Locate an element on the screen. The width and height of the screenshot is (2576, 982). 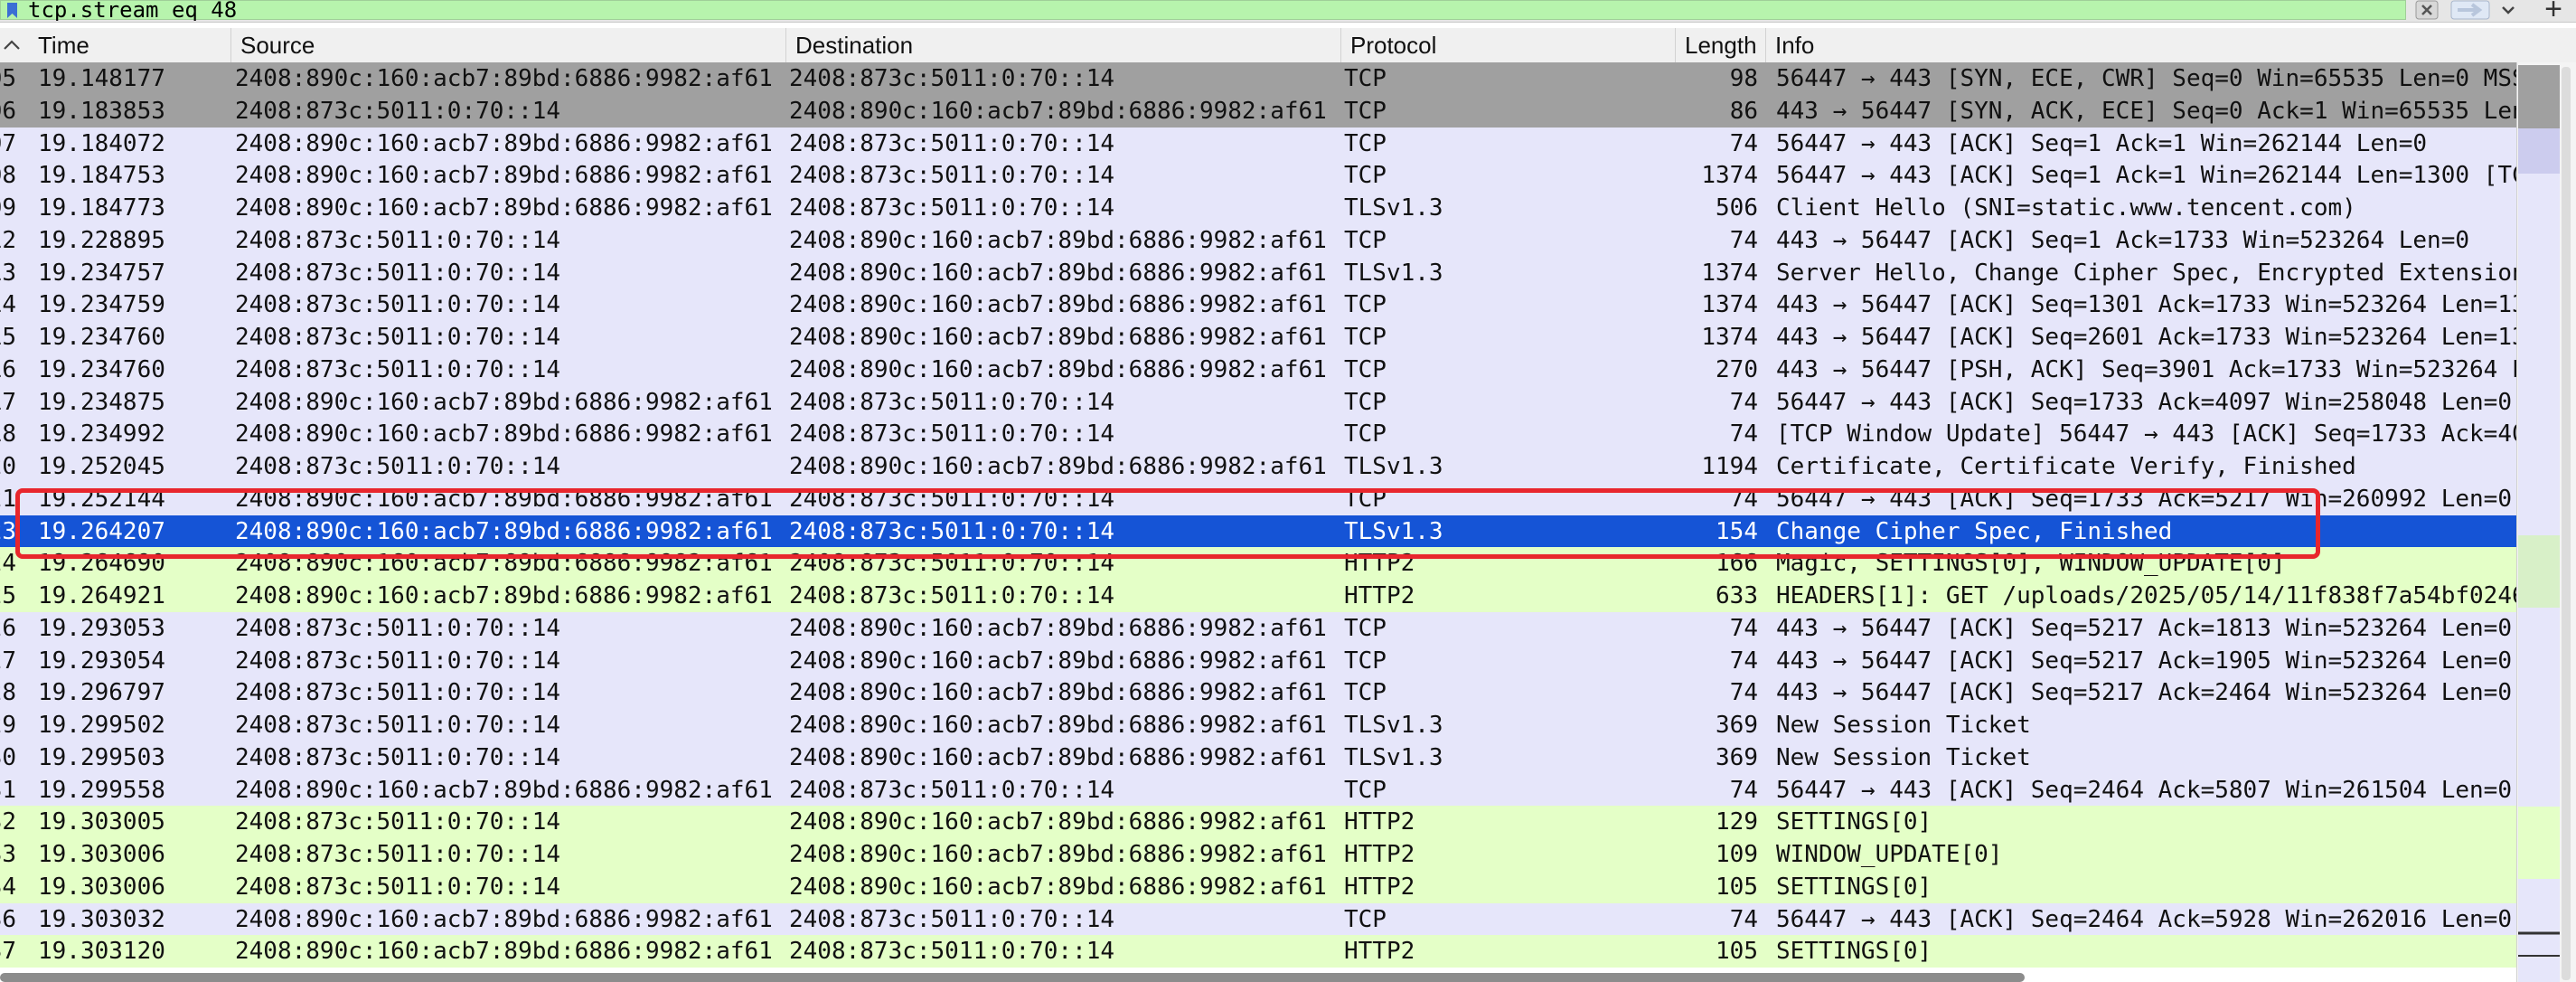
bookmark-icon is located at coordinates (12, 11).